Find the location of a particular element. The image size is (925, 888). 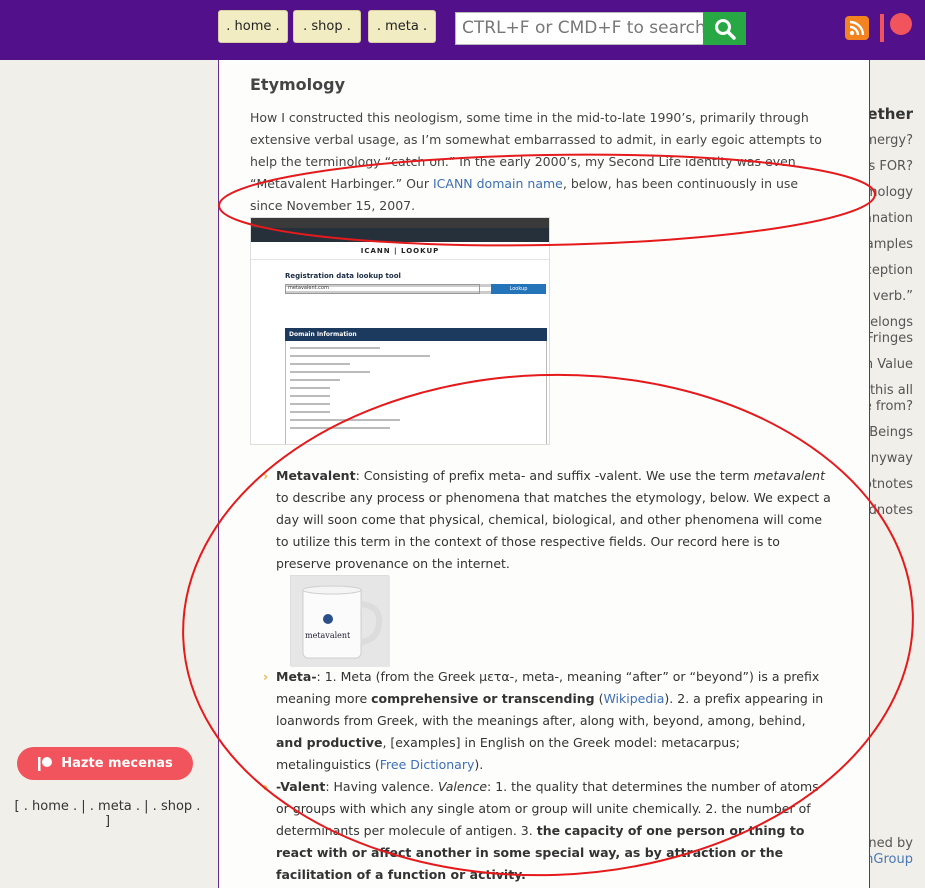

magnifier-icon is located at coordinates (725, 29).